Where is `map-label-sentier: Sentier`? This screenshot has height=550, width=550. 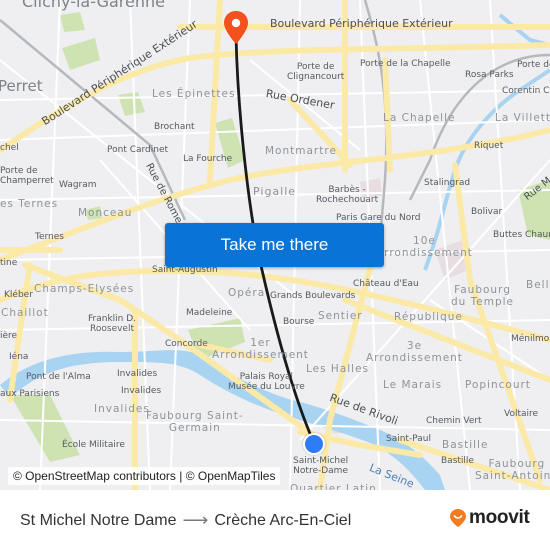 map-label-sentier: Sentier is located at coordinates (340, 316).